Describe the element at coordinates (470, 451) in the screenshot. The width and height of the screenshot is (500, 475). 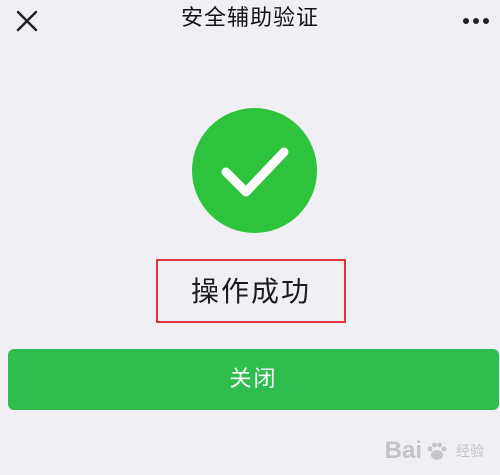
I see `watermark-suffix: 经验` at that location.